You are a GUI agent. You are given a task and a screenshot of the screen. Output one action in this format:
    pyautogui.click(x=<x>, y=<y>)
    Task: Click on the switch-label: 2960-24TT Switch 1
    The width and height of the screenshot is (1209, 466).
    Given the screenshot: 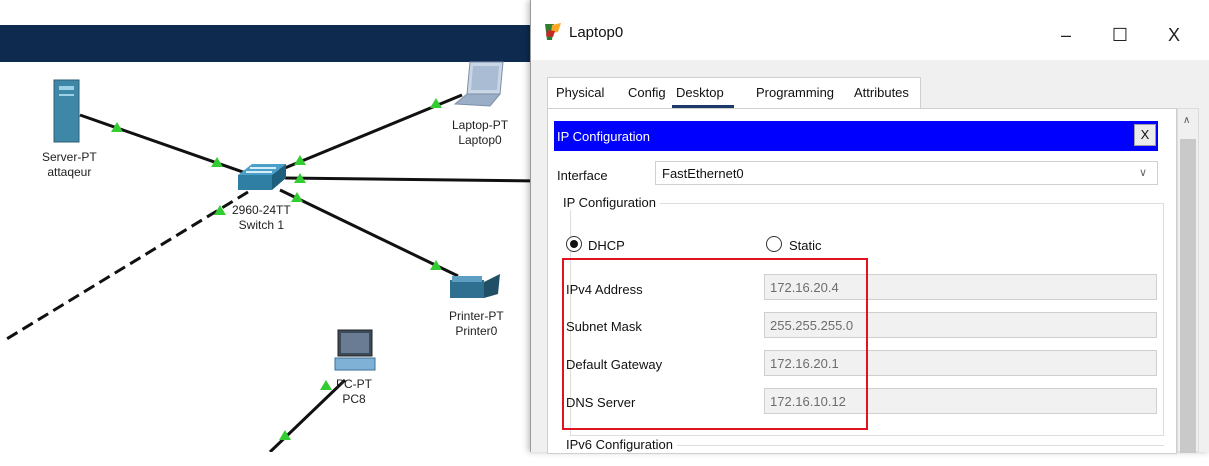 What is the action you would take?
    pyautogui.click(x=261, y=218)
    